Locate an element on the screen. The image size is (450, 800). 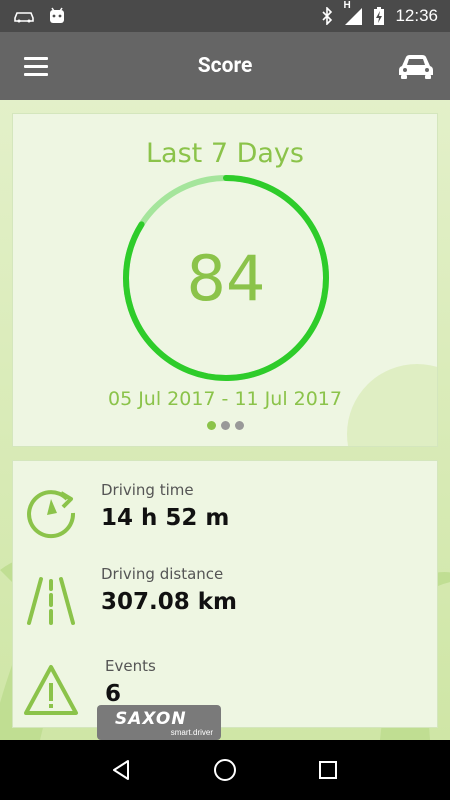
system-nav-bar is located at coordinates (225, 770).